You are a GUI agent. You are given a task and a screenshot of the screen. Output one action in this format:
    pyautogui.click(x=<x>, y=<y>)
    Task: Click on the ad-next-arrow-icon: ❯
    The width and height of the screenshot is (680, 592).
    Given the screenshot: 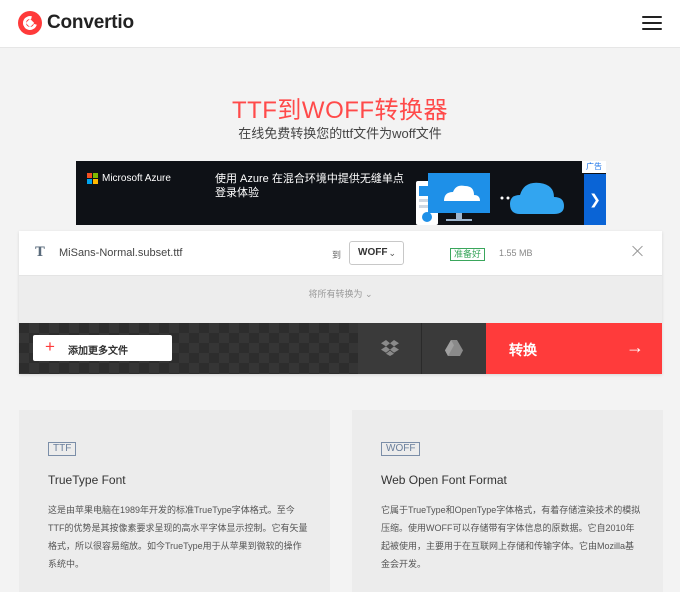 What is the action you would take?
    pyautogui.click(x=595, y=199)
    